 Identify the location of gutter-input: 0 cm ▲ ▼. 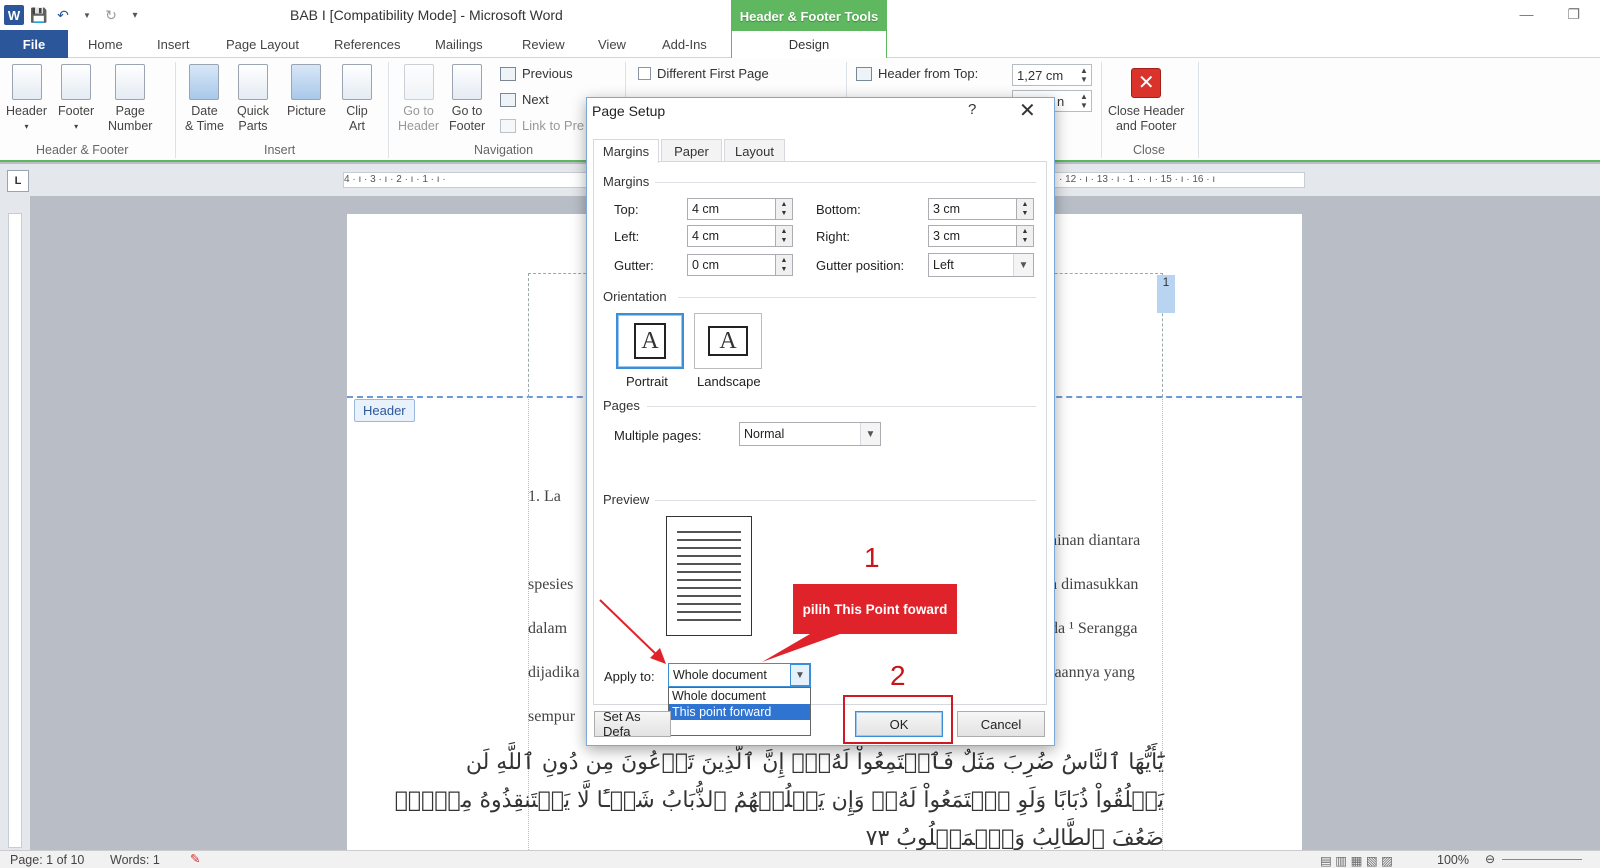
(740, 265).